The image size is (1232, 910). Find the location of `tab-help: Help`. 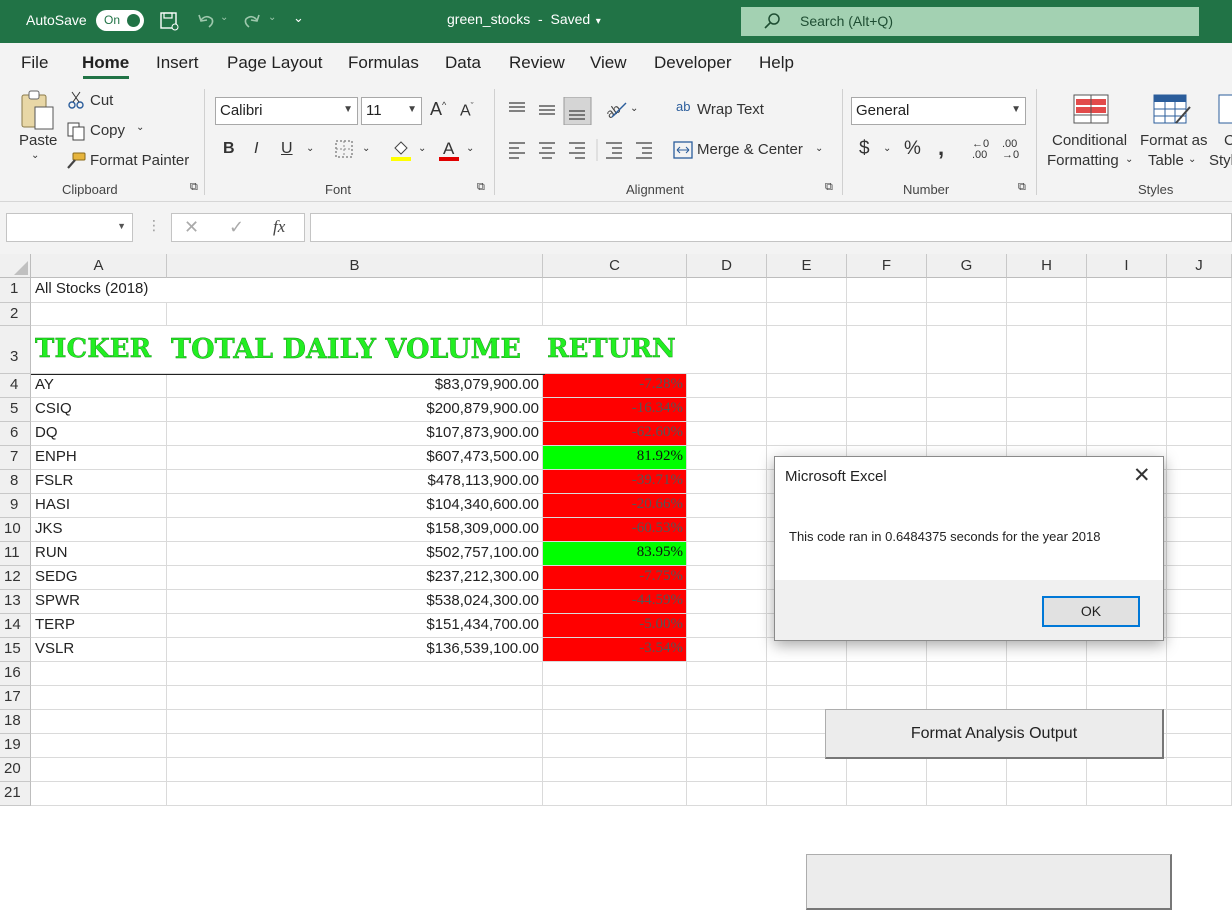

tab-help: Help is located at coordinates (776, 63).